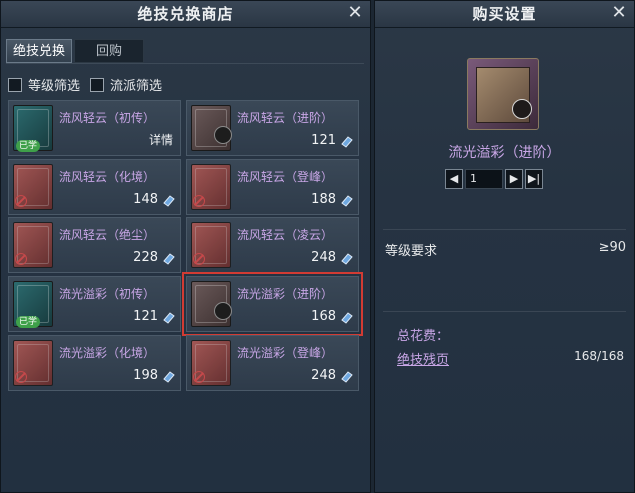  Describe the element at coordinates (534, 179) in the screenshot. I see `max-button: ▶|` at that location.